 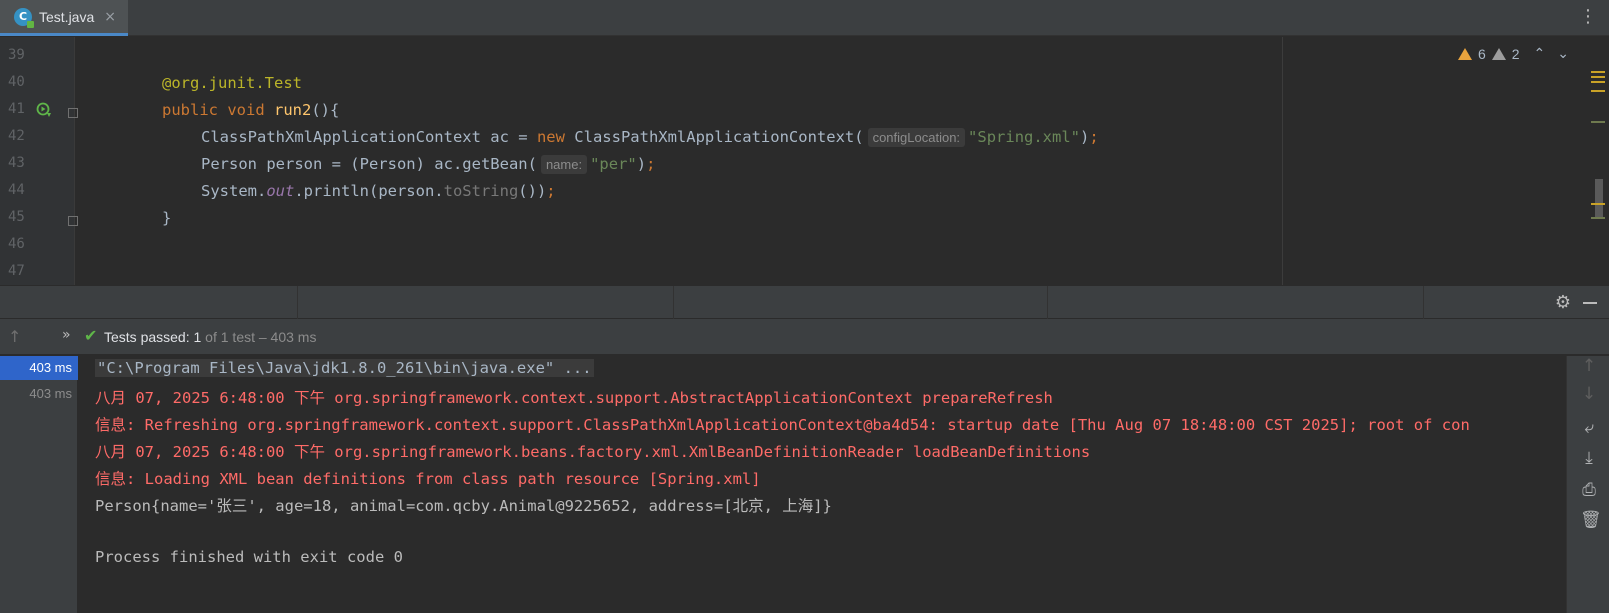 What do you see at coordinates (167, 218) in the screenshot?
I see `code-line-45: }` at bounding box center [167, 218].